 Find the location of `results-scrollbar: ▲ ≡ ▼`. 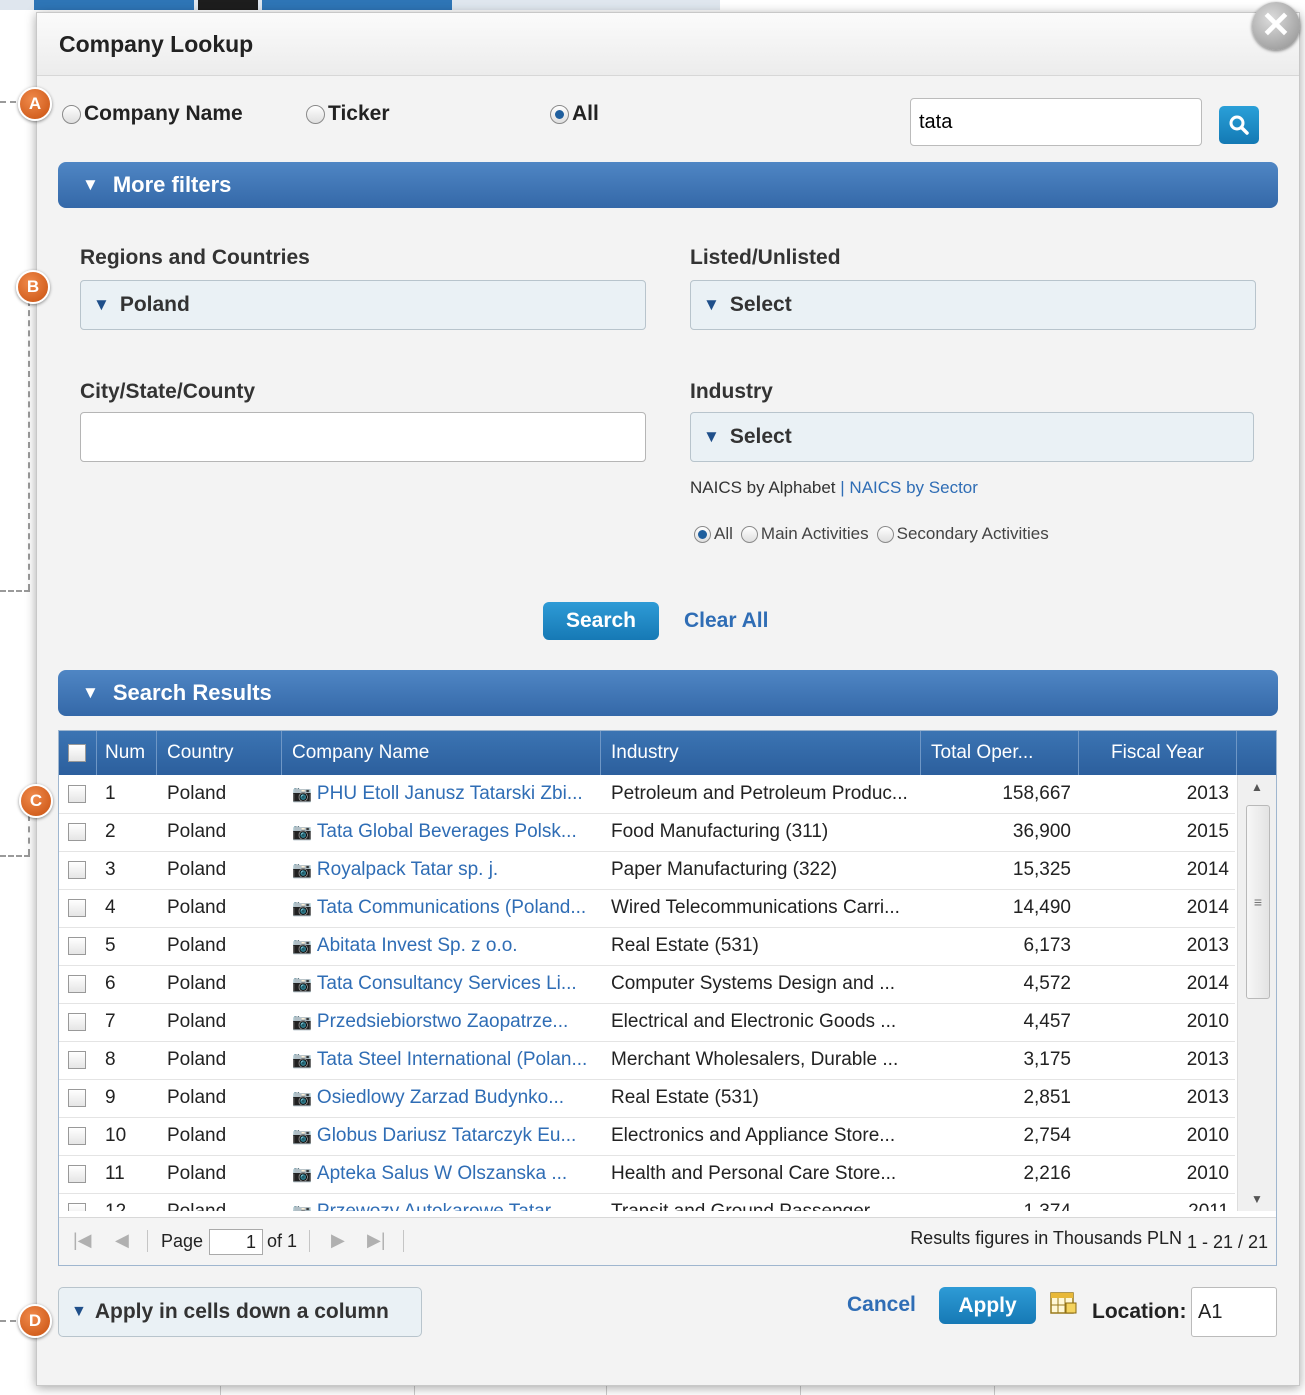

results-scrollbar: ▲ ≡ ▼ is located at coordinates (1256, 993).